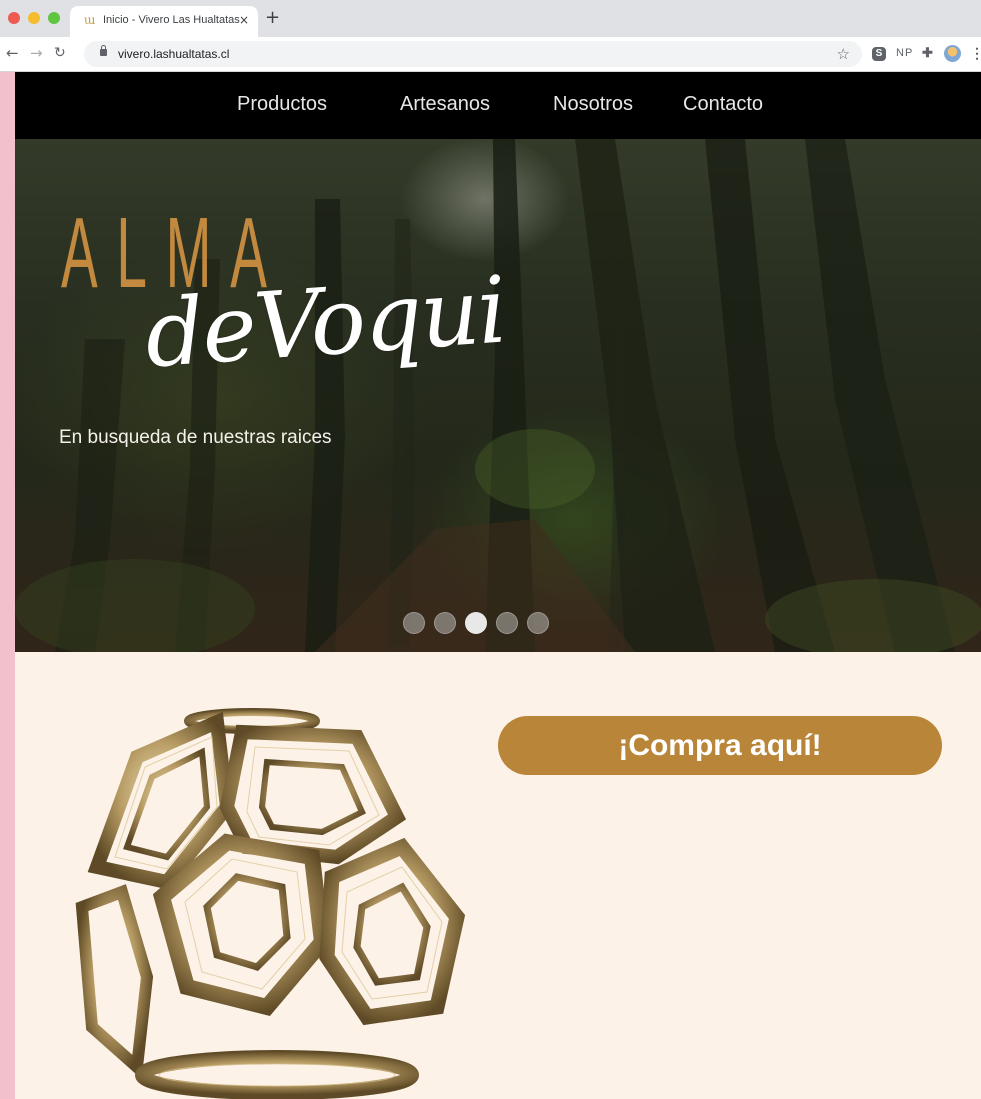 This screenshot has height=1099, width=981. Describe the element at coordinates (34, 18) in the screenshot. I see `minimize-window-button` at that location.